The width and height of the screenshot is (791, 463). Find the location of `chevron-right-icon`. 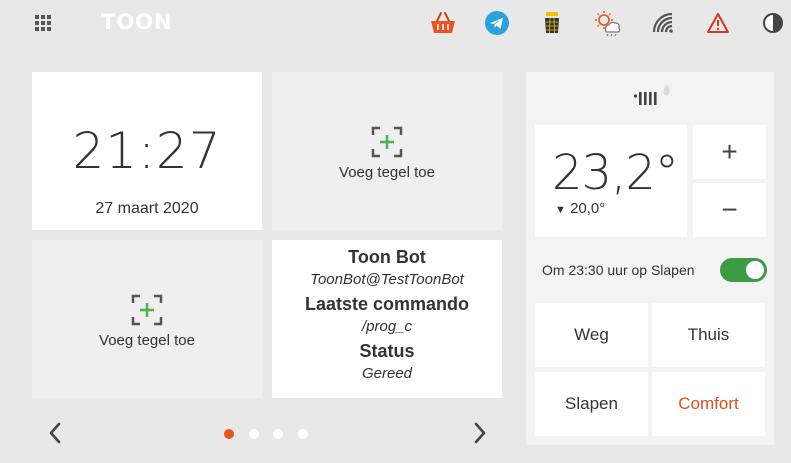

chevron-right-icon is located at coordinates (480, 433).